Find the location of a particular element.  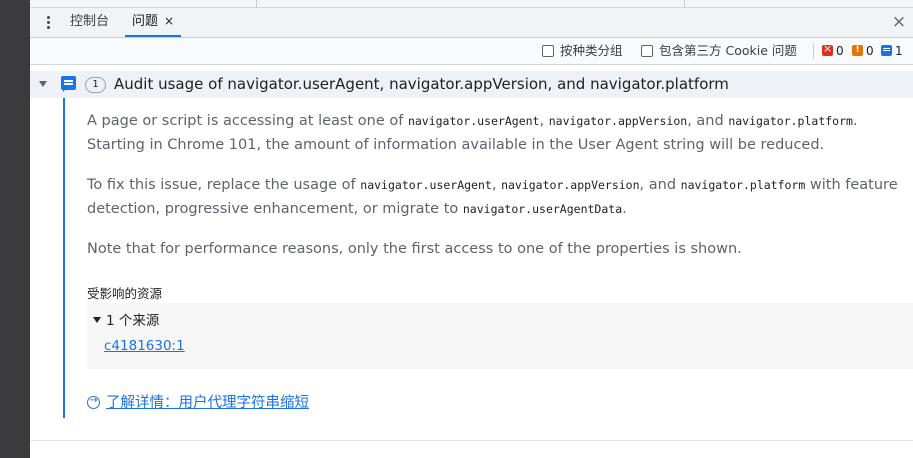

left-side-panel is located at coordinates (15, 229).